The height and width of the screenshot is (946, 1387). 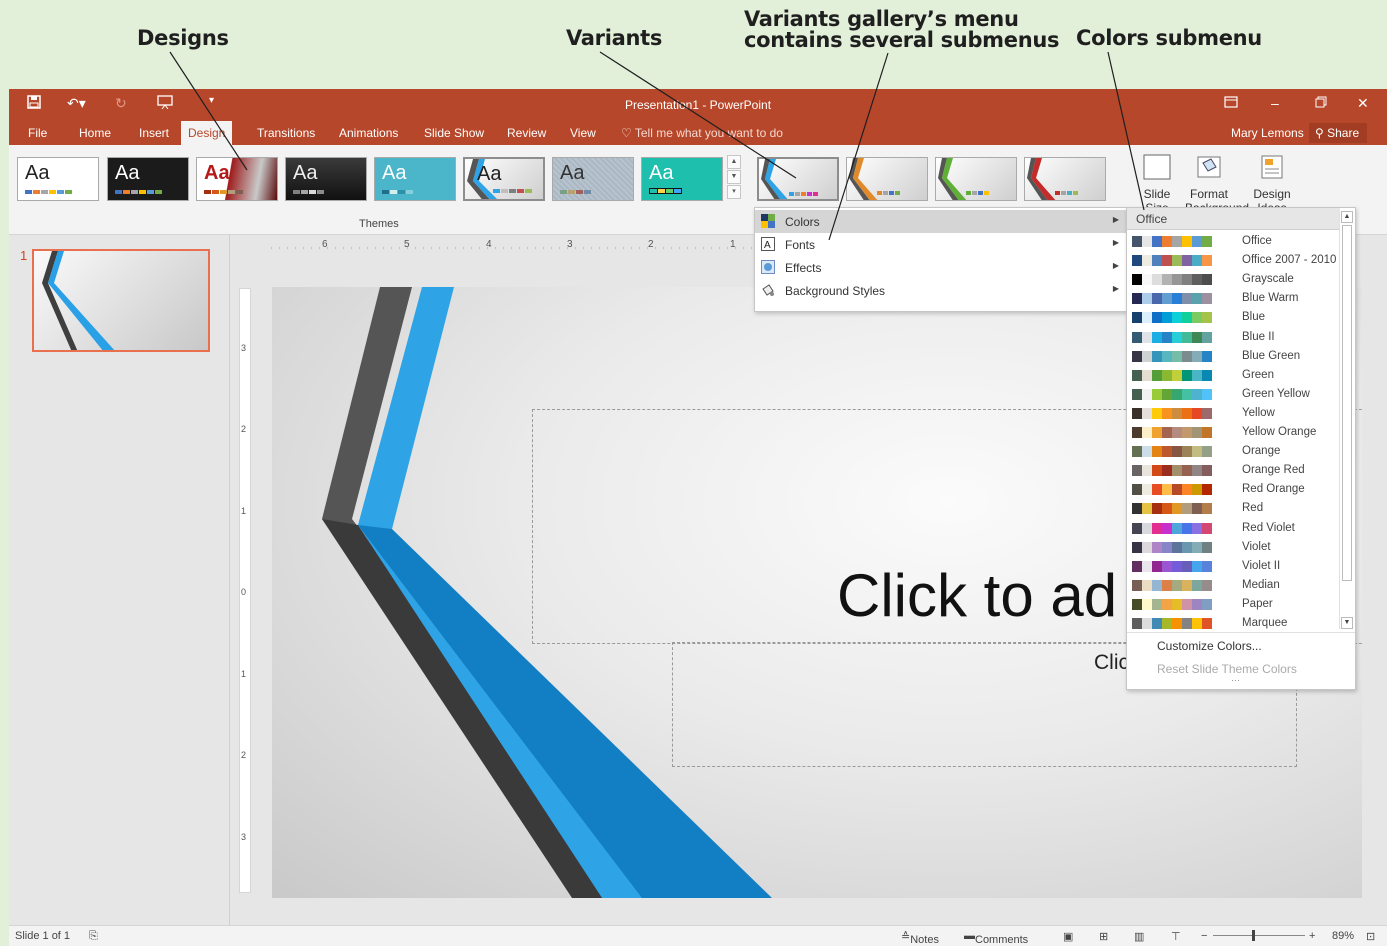 What do you see at coordinates (454, 133) in the screenshot?
I see `tab-slide-show: Slide Show` at bounding box center [454, 133].